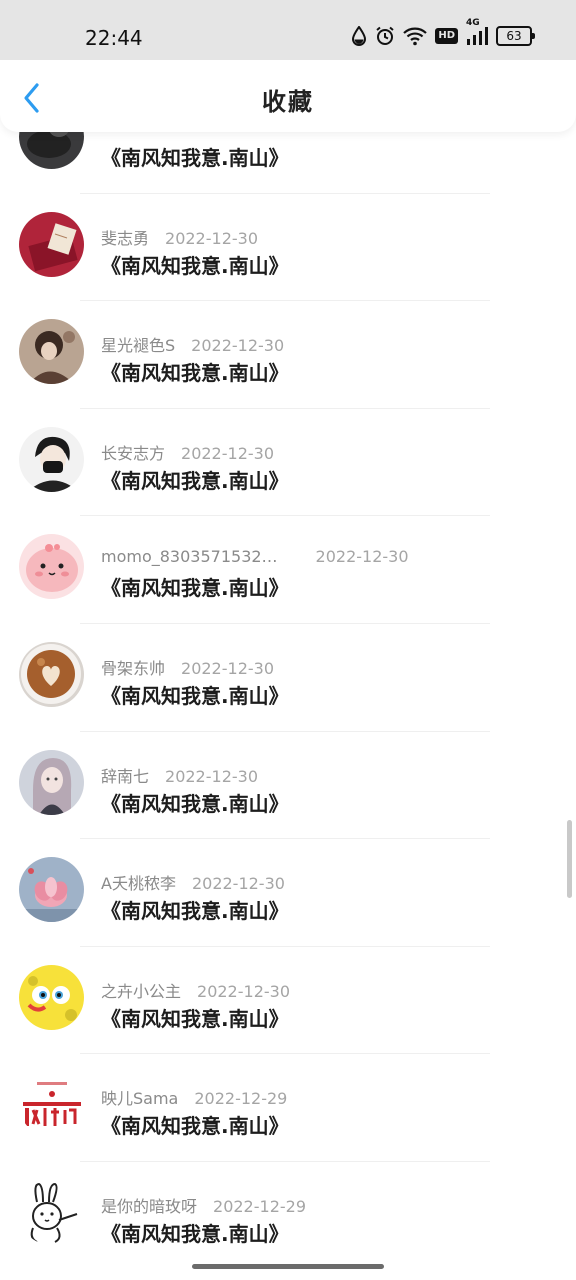  What do you see at coordinates (149, 1206) in the screenshot?
I see `username: 是你的暗玫呀` at bounding box center [149, 1206].